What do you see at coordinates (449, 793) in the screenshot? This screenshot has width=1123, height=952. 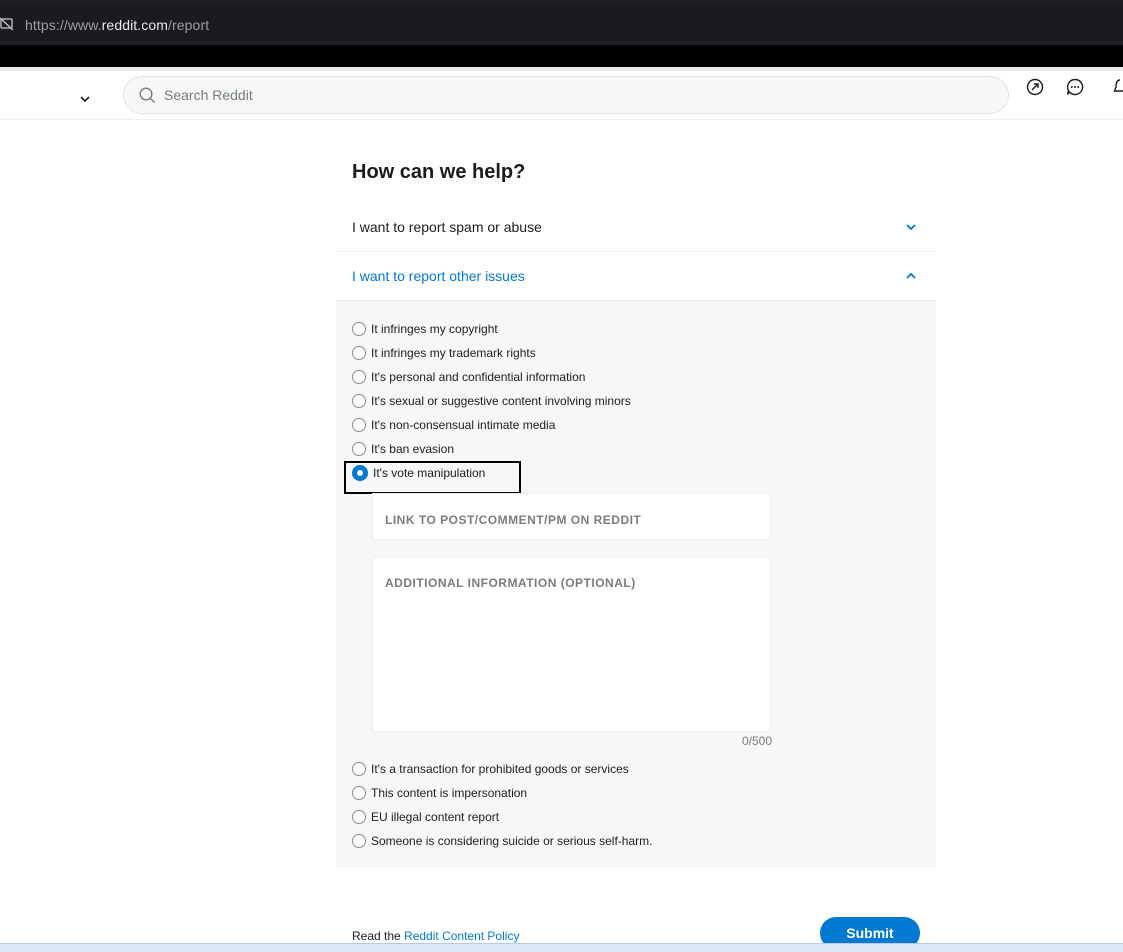 I see `option-label: This content is impersonation` at bounding box center [449, 793].